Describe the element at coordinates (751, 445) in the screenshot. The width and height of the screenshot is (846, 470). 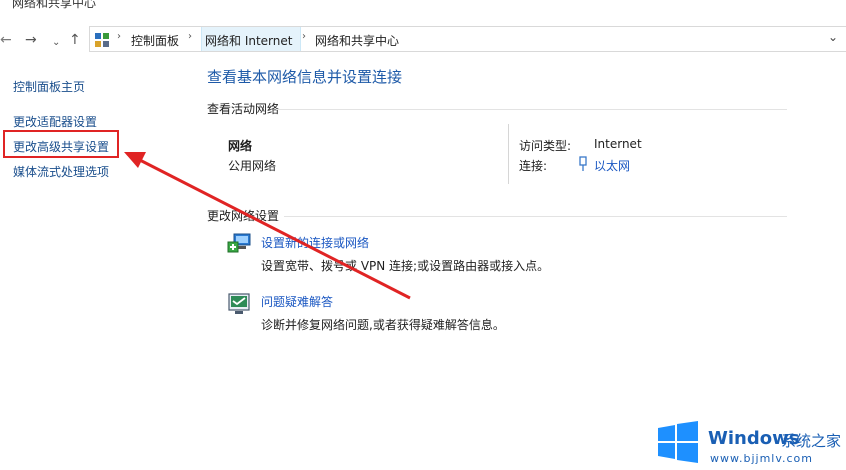
I see `watermark: Windows 系统之家 www.bjjmlv.com` at that location.